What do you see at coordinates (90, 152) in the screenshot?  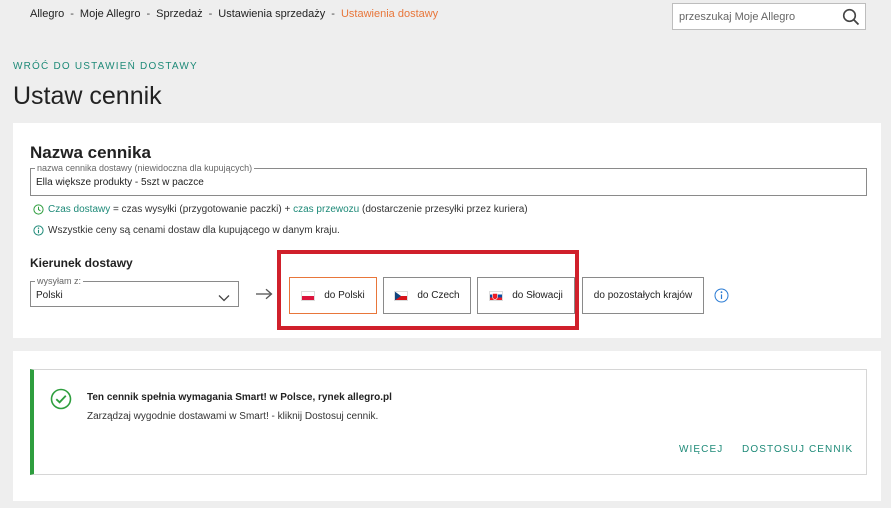 I see `section-title-name: Nazwa cennika` at bounding box center [90, 152].